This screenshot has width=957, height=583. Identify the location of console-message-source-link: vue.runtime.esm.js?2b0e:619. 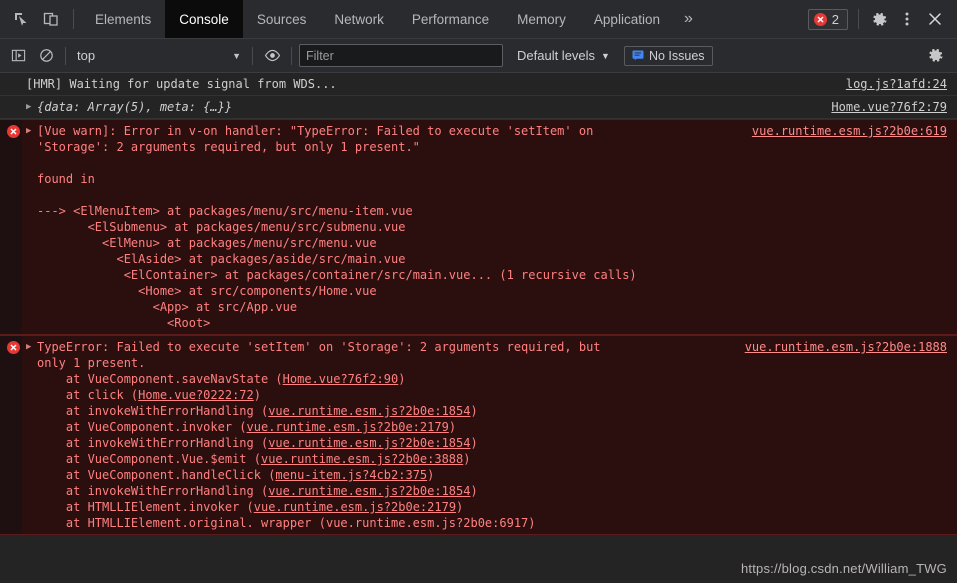
(854, 131).